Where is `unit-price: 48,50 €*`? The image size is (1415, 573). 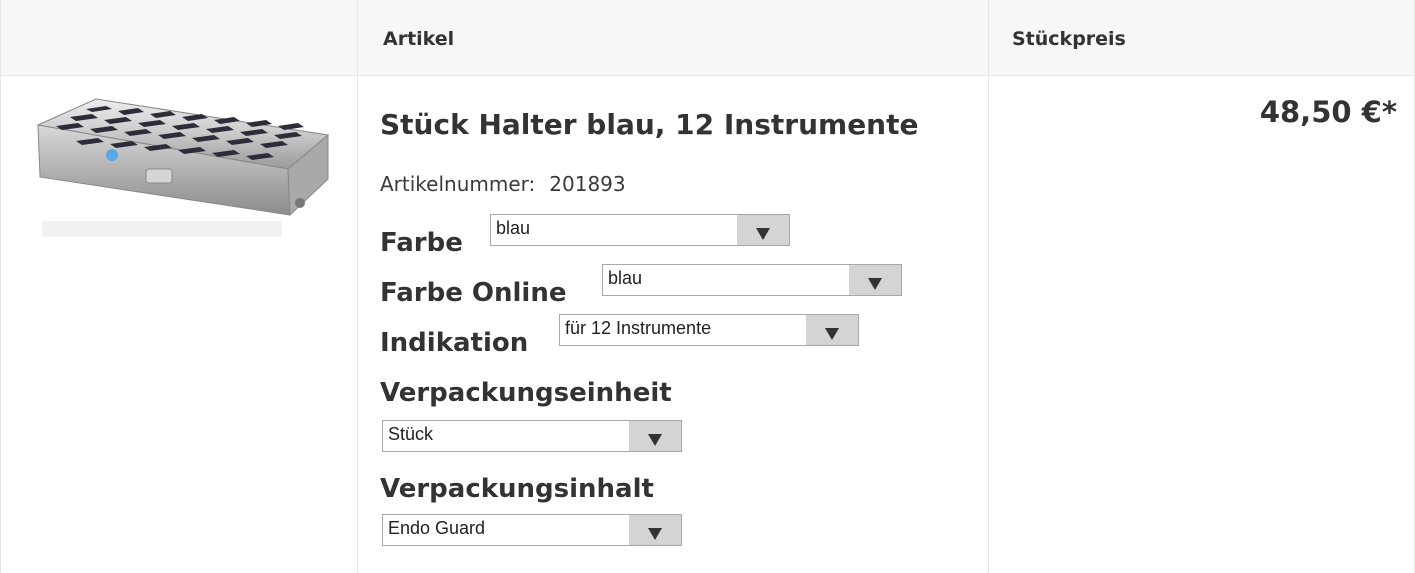 unit-price: 48,50 €* is located at coordinates (1328, 112).